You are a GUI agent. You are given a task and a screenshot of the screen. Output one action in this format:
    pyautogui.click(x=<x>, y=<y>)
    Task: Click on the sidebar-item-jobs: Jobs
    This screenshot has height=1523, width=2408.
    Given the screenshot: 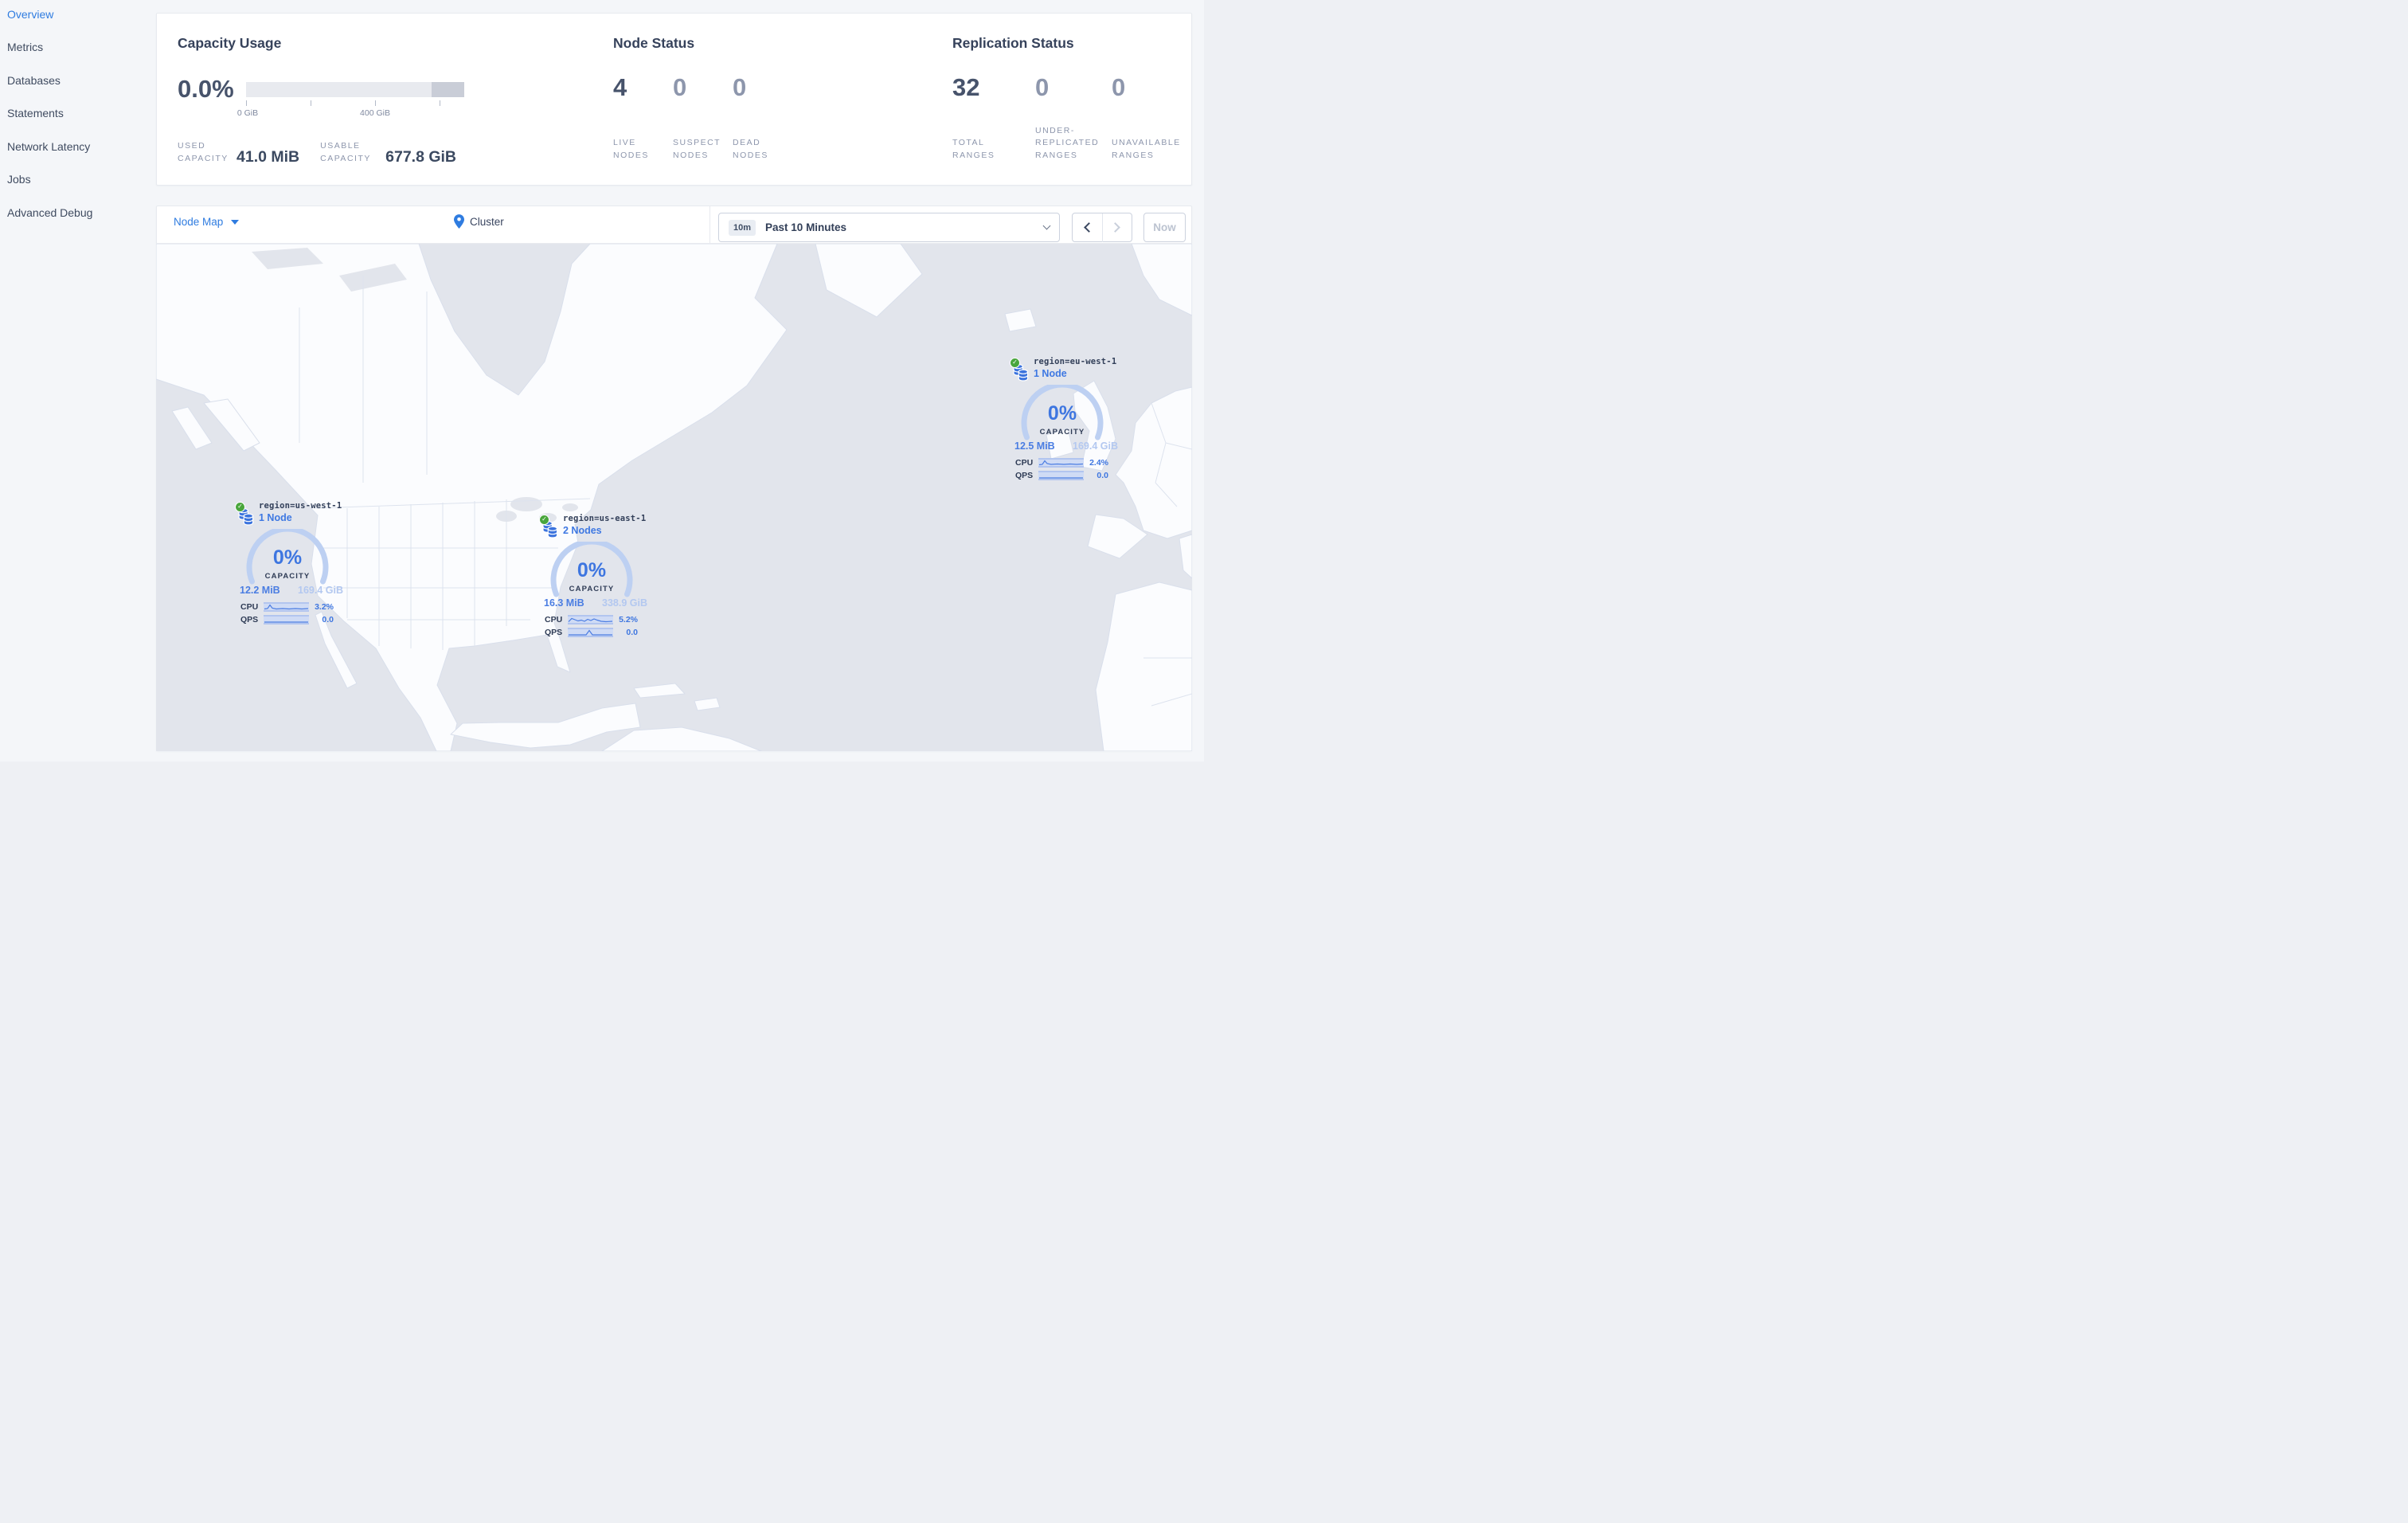 What is the action you would take?
    pyautogui.click(x=19, y=179)
    